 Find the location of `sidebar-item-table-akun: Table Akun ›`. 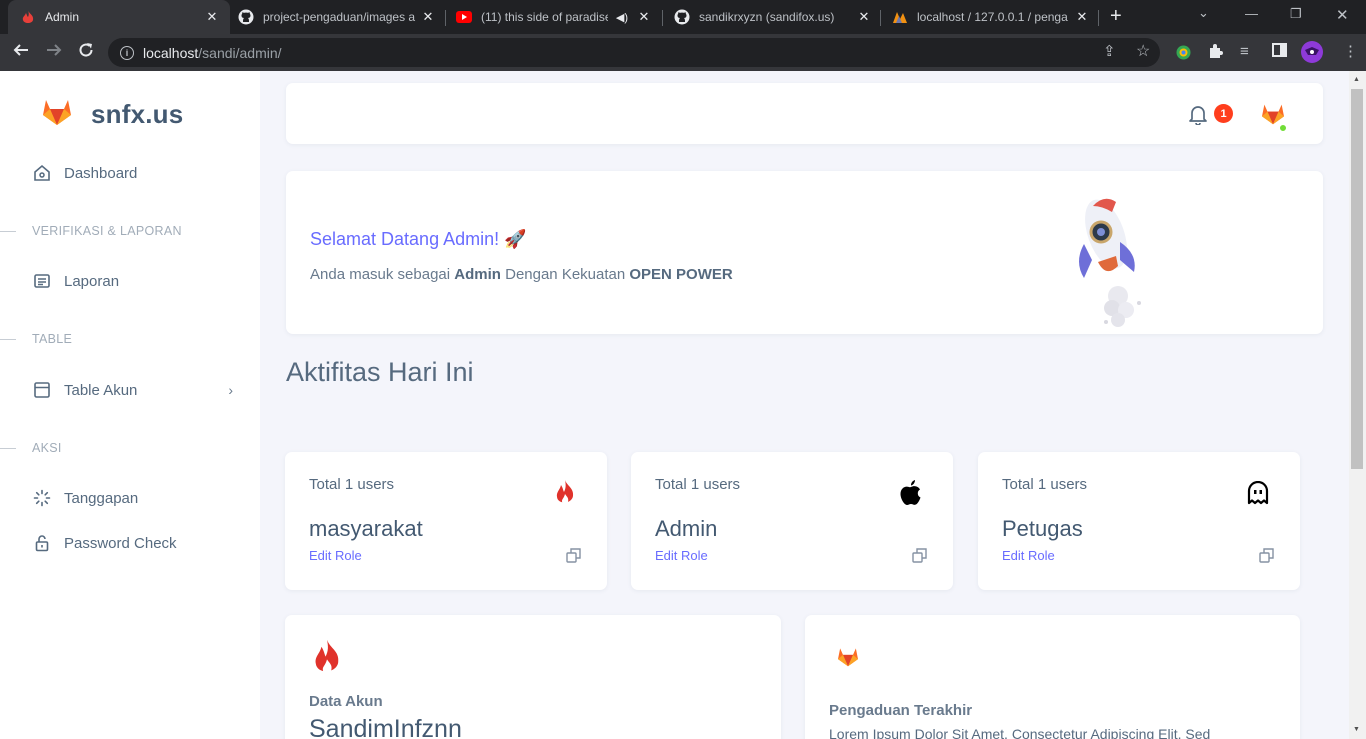

sidebar-item-table-akun: Table Akun › is located at coordinates (133, 390).